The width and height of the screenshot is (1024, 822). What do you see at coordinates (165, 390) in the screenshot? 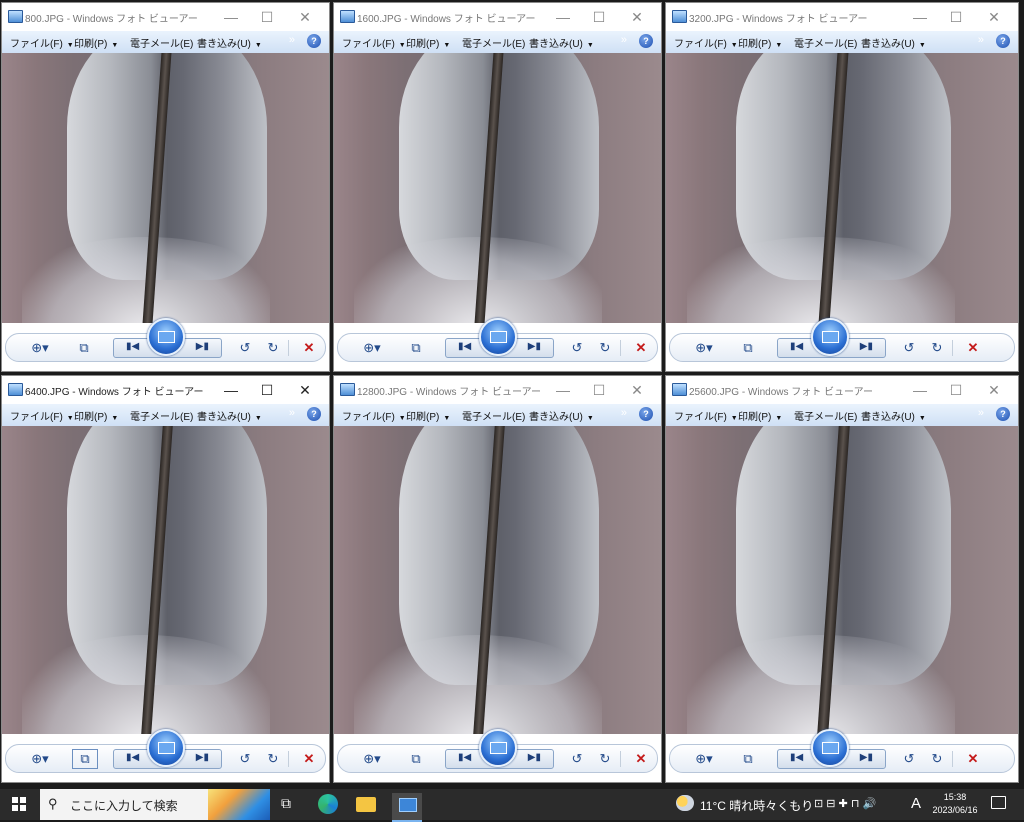
I see `title-bar: 6400.JPG - Windows フォト ビューアー — ☐ ✕` at bounding box center [165, 390].